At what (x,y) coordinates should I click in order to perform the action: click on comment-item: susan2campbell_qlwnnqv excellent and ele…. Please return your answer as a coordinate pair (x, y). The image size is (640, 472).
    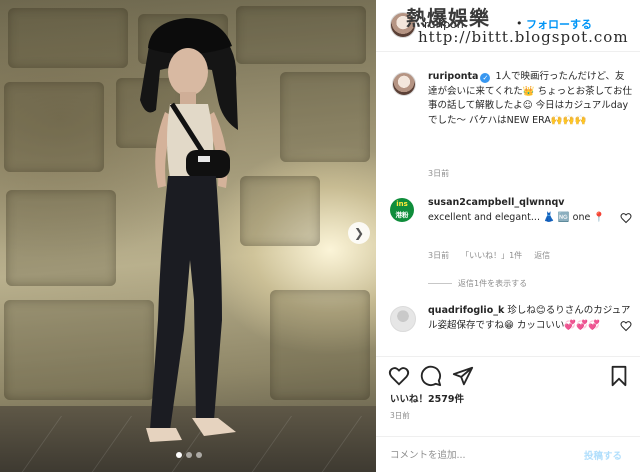
    Looking at the image, I should click on (531, 210).